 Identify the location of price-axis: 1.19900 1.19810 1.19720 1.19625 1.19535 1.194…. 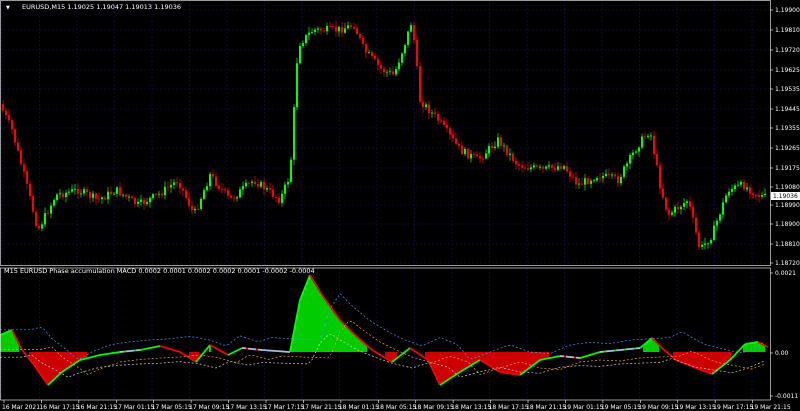
(785, 137).